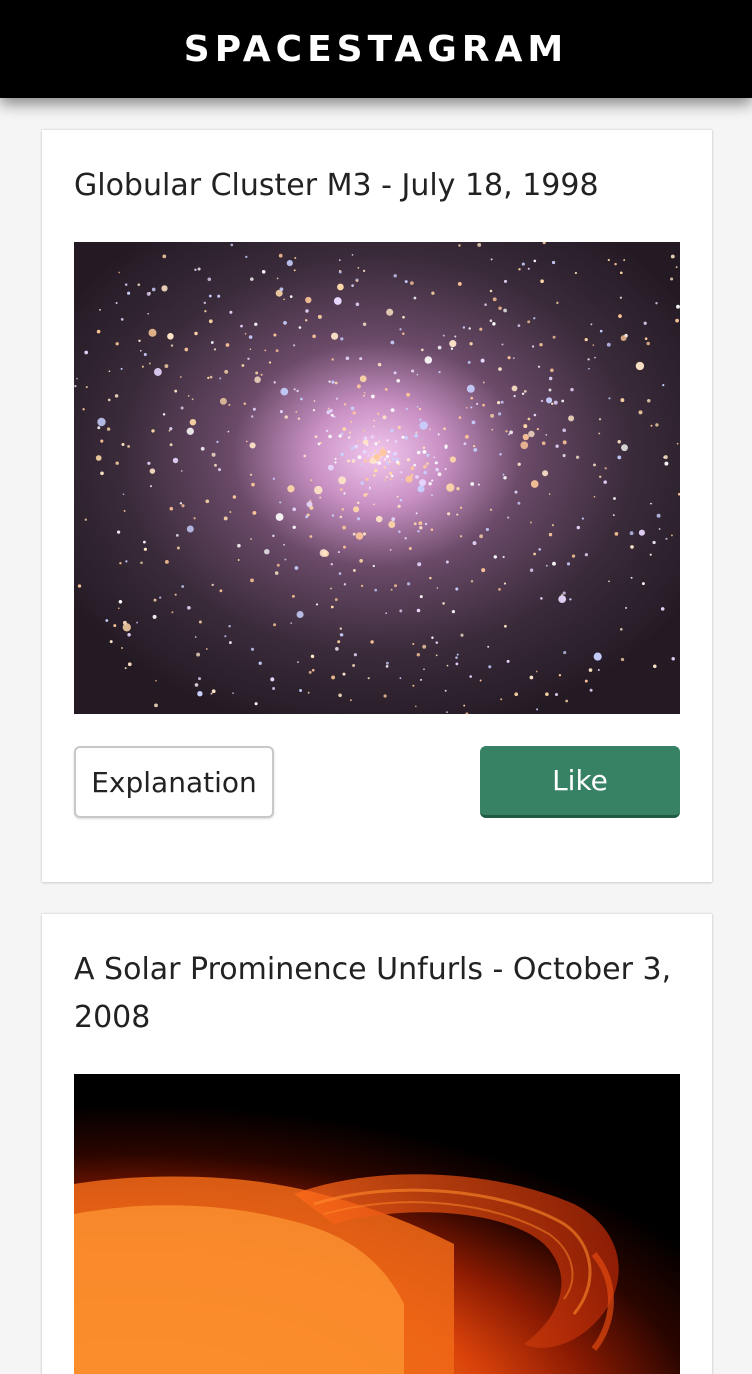 The height and width of the screenshot is (1374, 752). What do you see at coordinates (580, 782) in the screenshot?
I see `like-button: Like` at bounding box center [580, 782].